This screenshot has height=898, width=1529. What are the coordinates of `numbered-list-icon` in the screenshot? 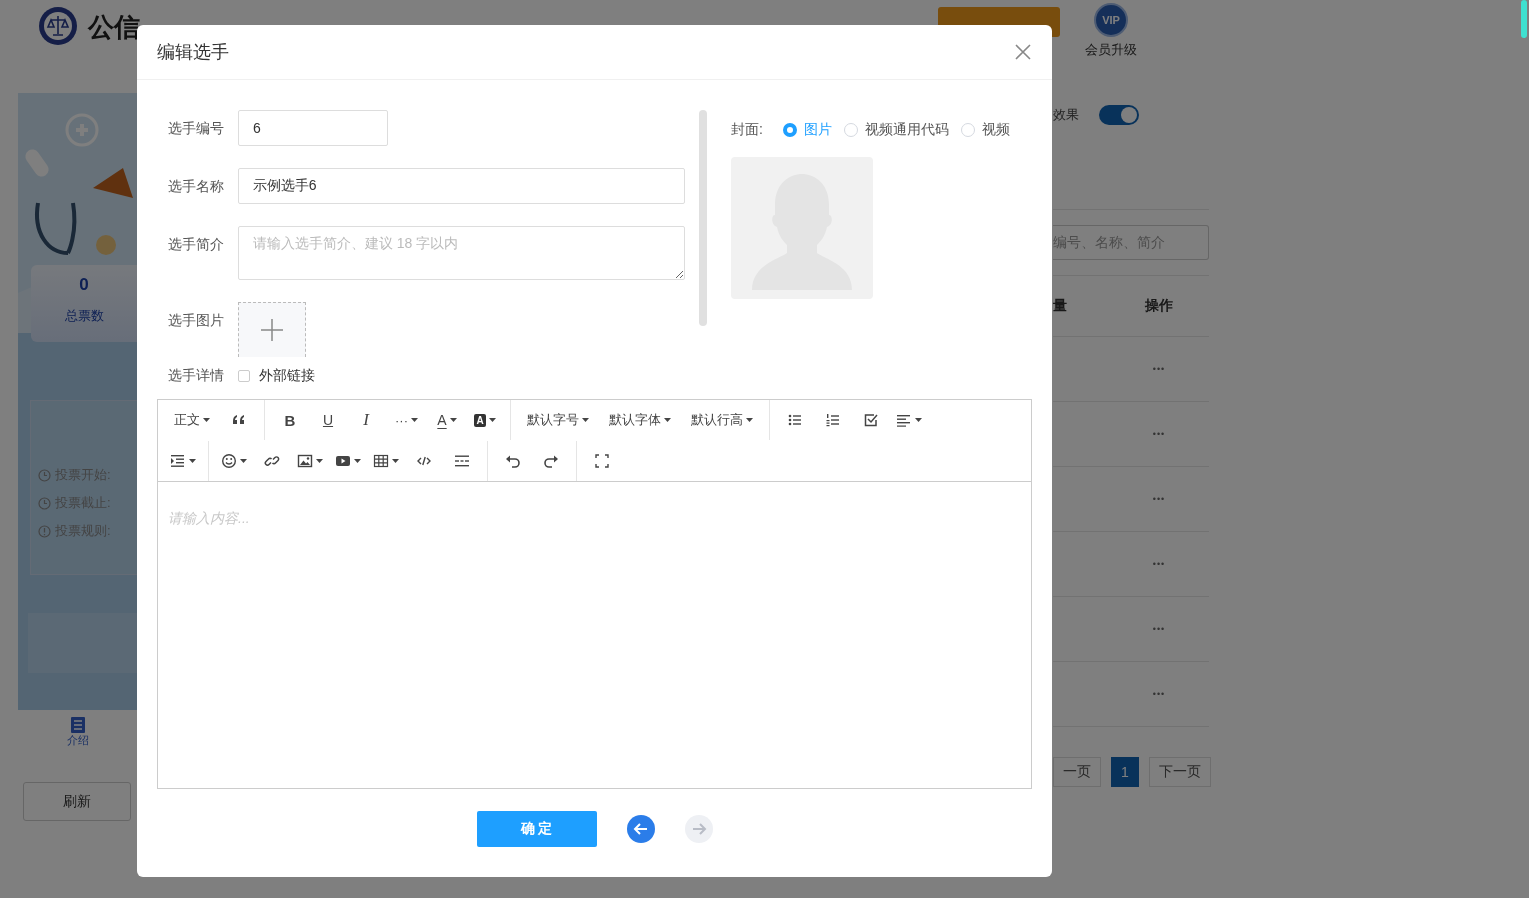 It's located at (833, 420).